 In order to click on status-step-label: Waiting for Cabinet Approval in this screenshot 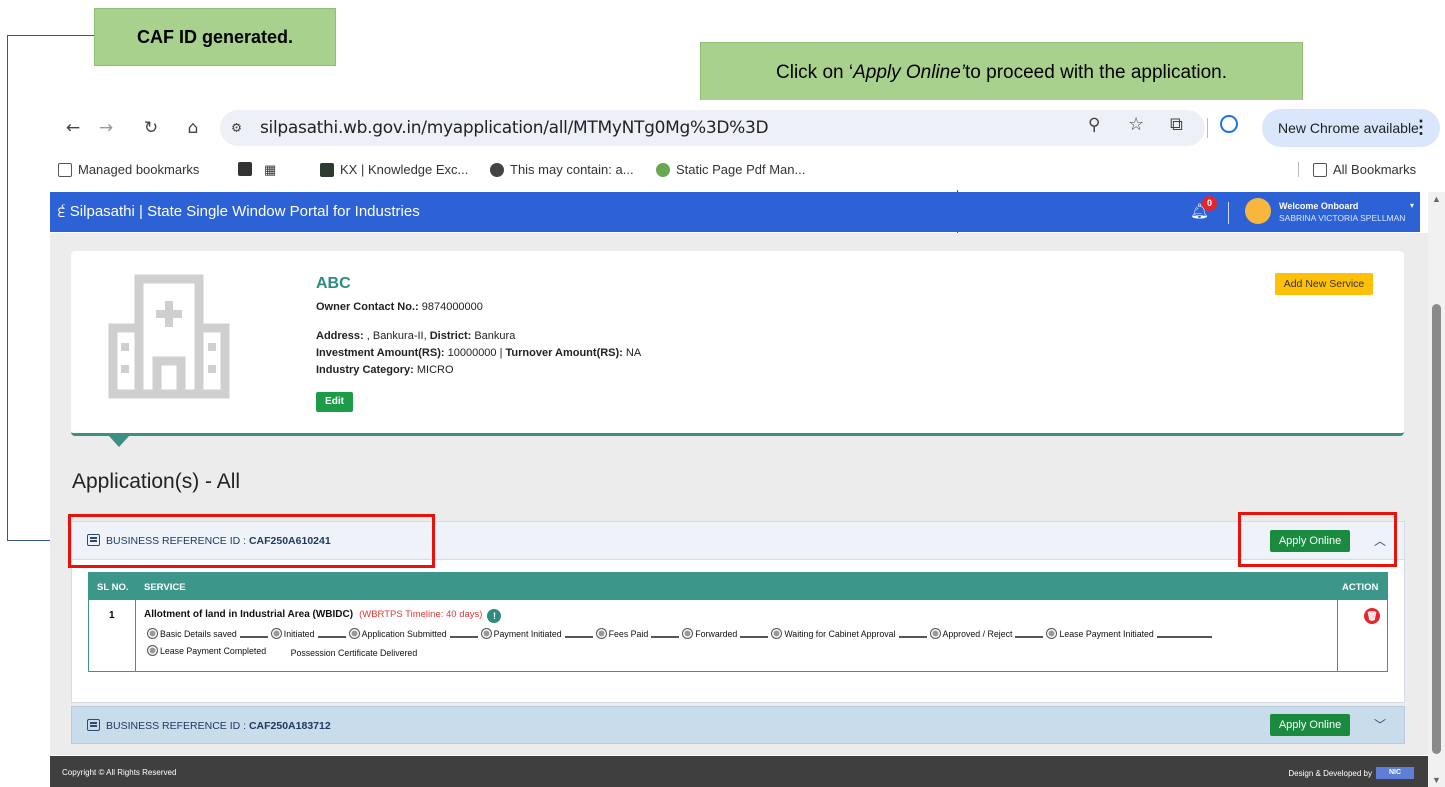, I will do `click(840, 633)`.